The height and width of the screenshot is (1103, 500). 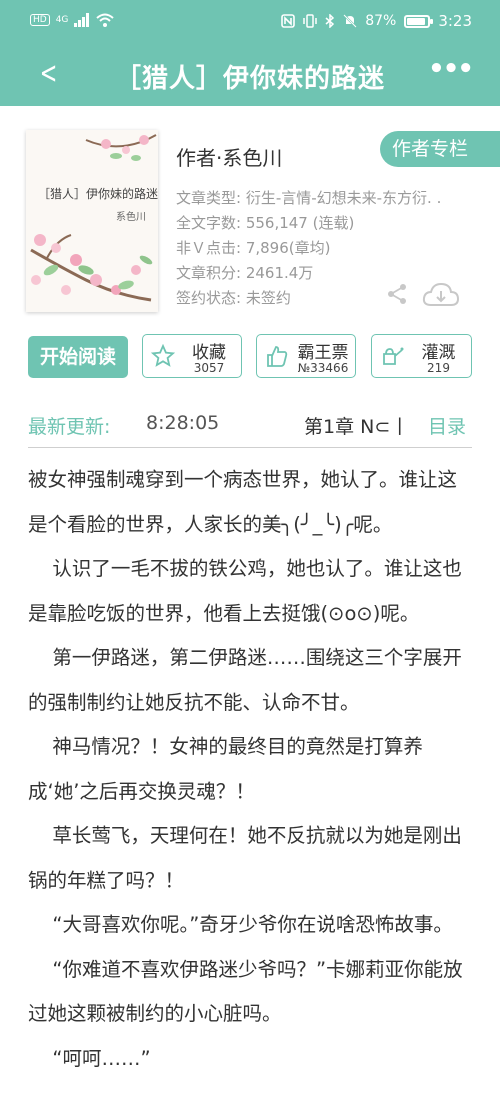 I want to click on cover-author: 系色川, so click(x=131, y=217).